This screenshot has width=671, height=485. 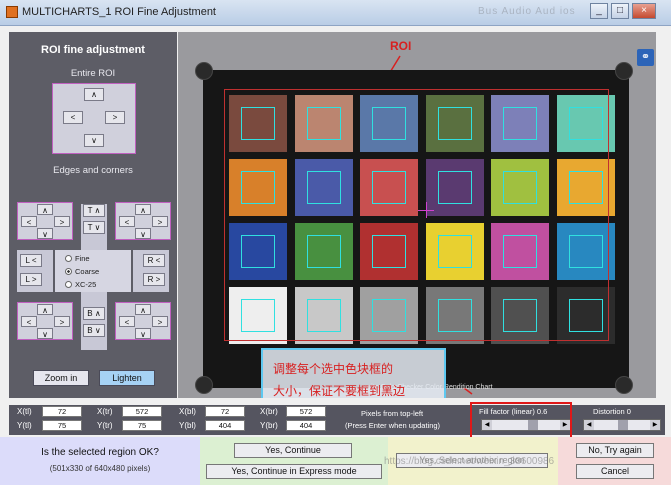 I want to click on matlab-app-icon, so click(x=12, y=12).